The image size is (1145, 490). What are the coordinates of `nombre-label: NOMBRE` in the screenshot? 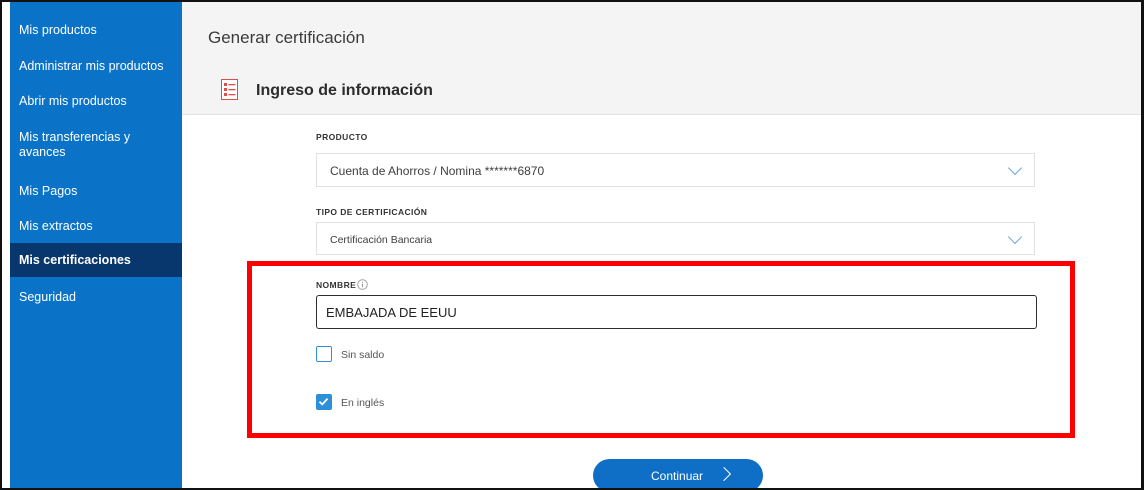 It's located at (336, 285).